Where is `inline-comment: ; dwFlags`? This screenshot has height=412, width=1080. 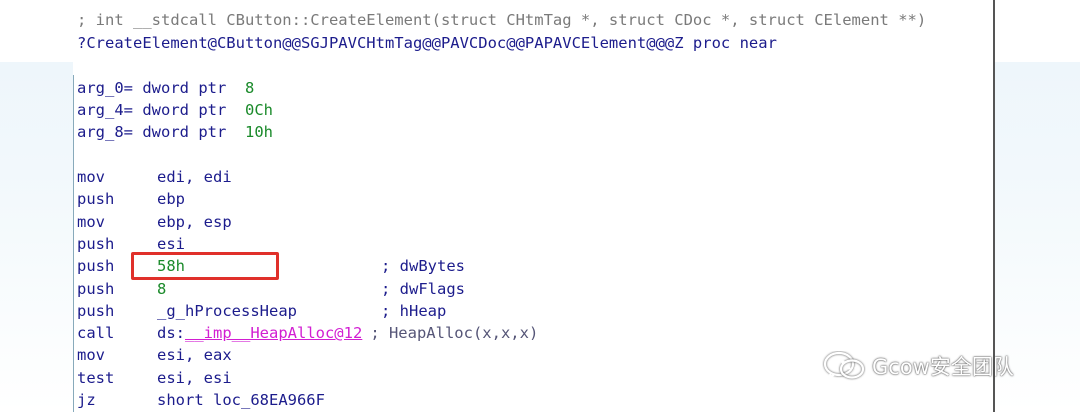 inline-comment: ; dwFlags is located at coordinates (423, 288).